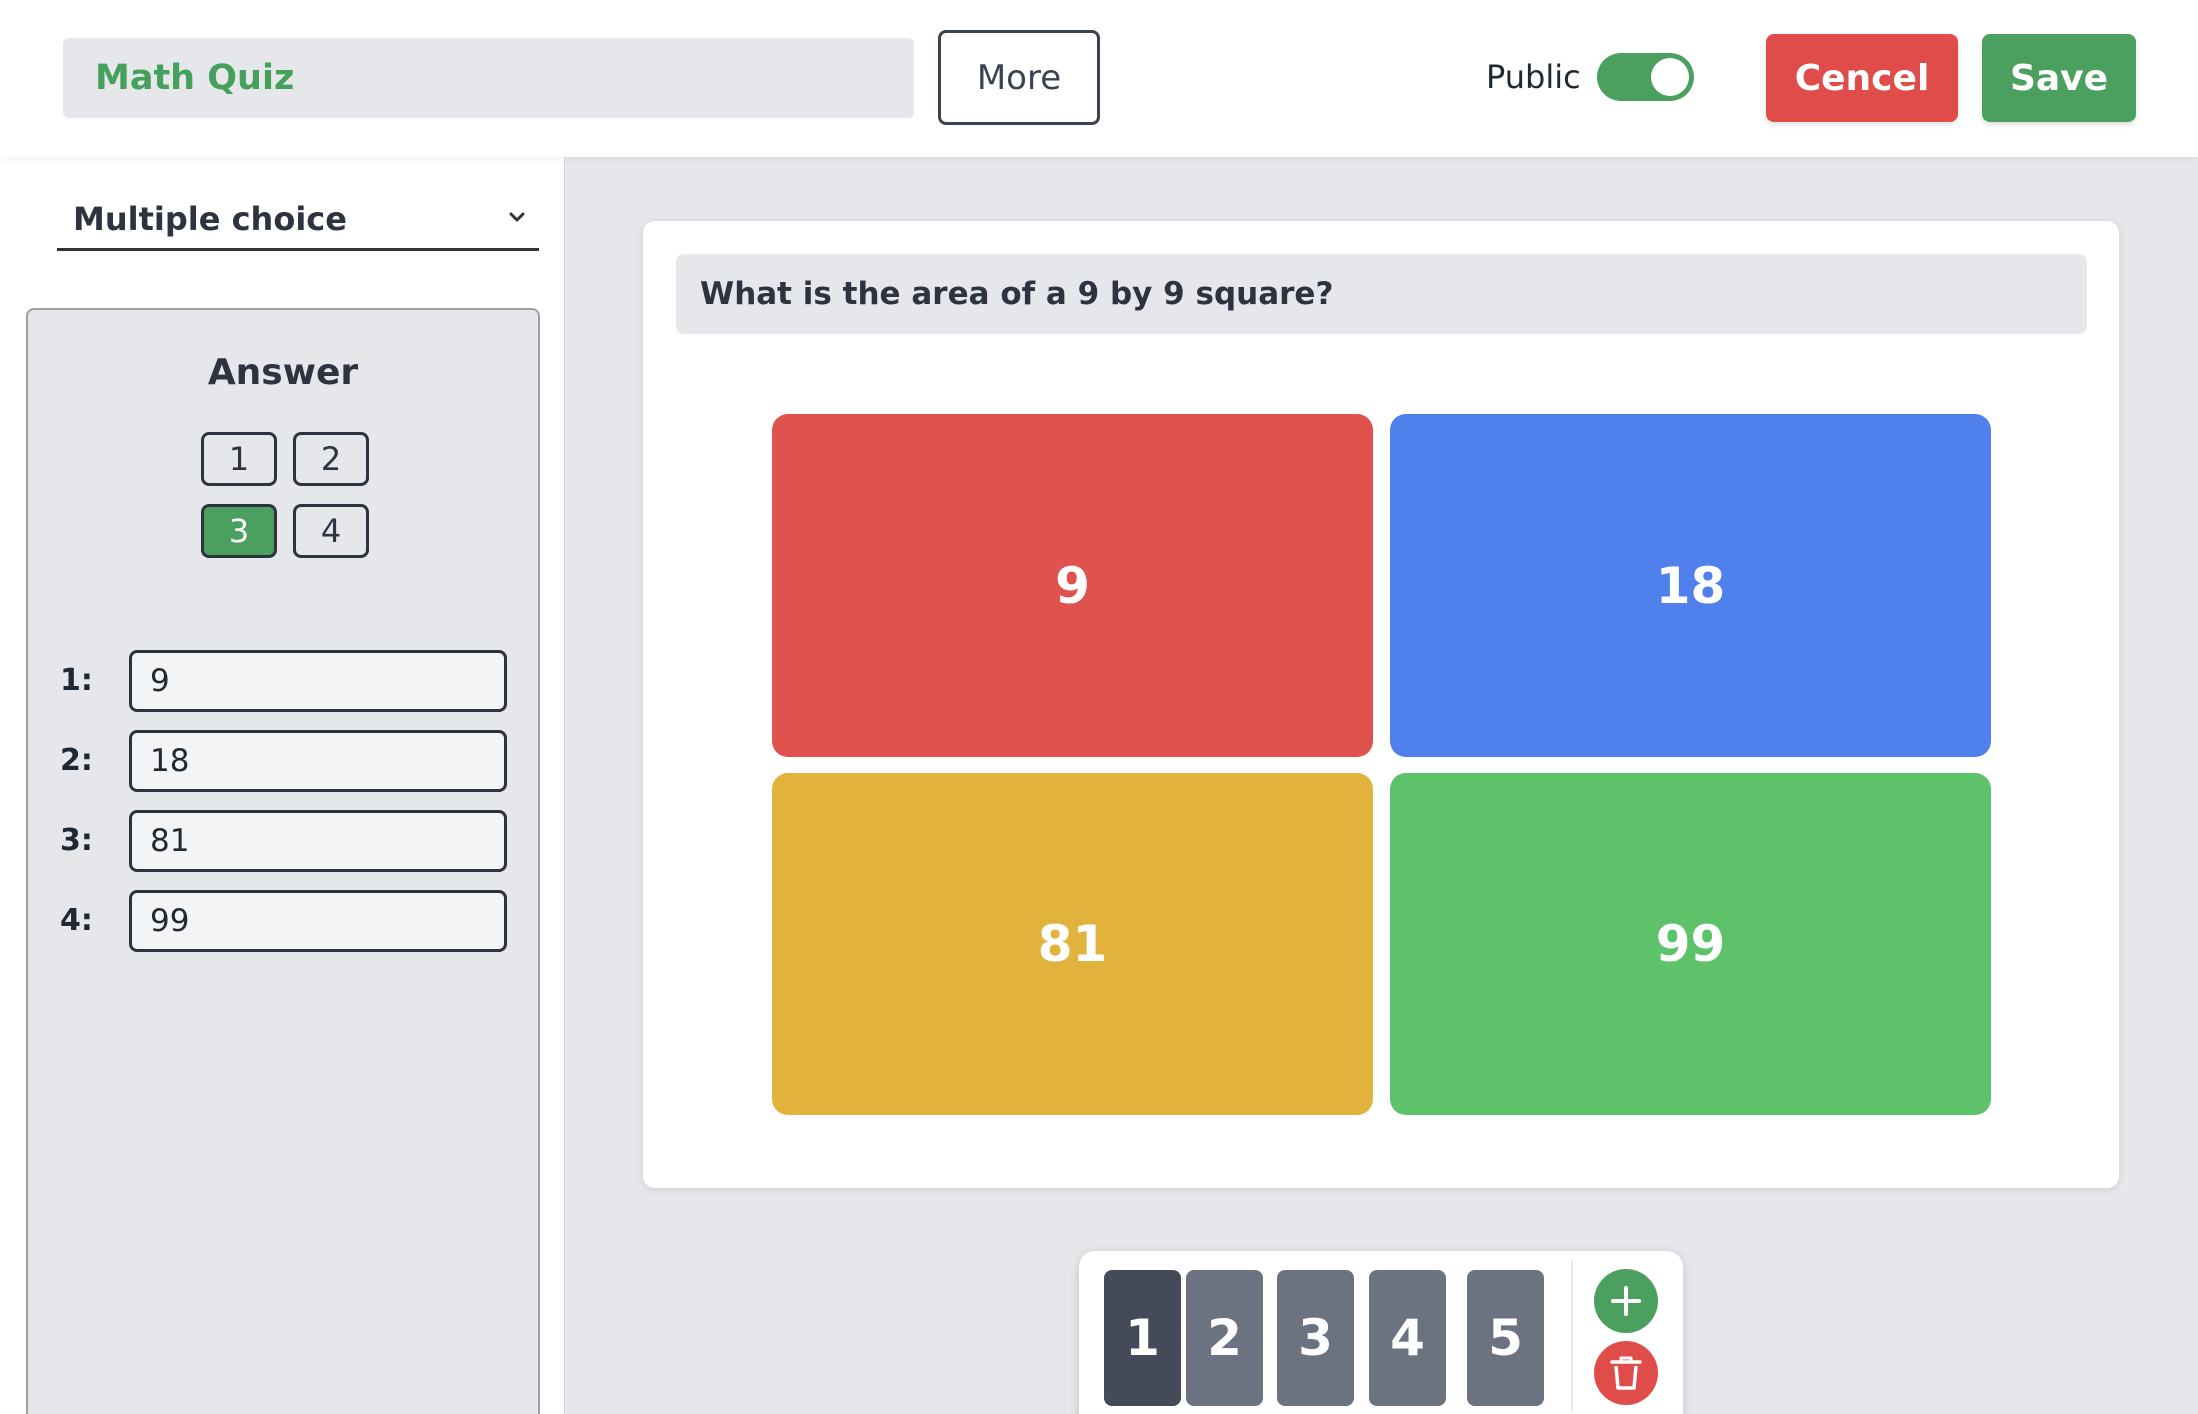 The height and width of the screenshot is (1414, 2198). I want to click on choice-tile-4: 99, so click(1690, 944).